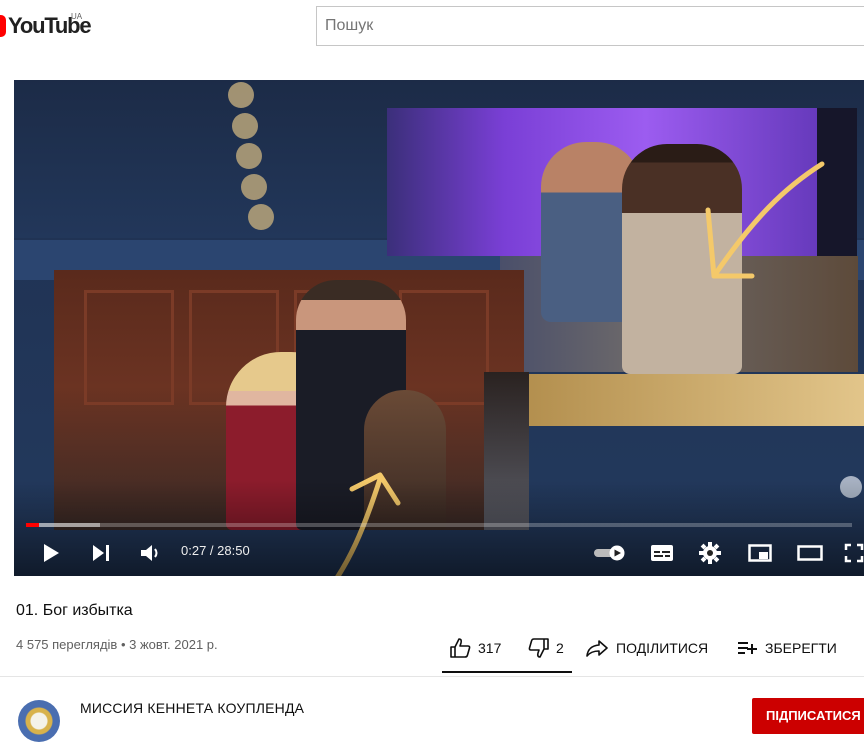 The height and width of the screenshot is (742, 864). What do you see at coordinates (250, 160) in the screenshot?
I see `decorative-dots` at bounding box center [250, 160].